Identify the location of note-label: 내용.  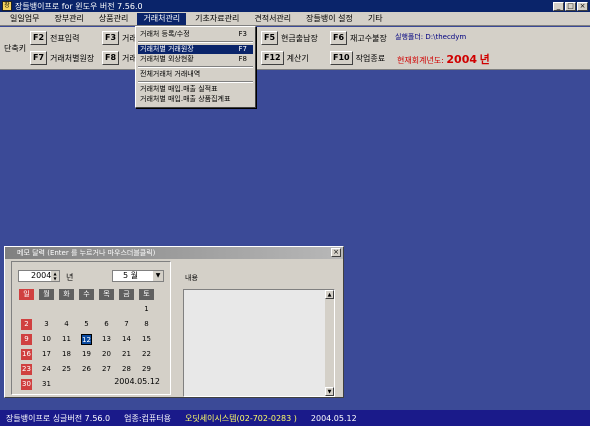
(191, 278).